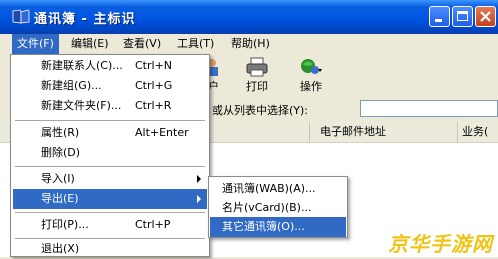 This screenshot has height=259, width=498. Describe the element at coordinates (60, 132) in the screenshot. I see `menu-properties-label: 属性(R)` at that location.